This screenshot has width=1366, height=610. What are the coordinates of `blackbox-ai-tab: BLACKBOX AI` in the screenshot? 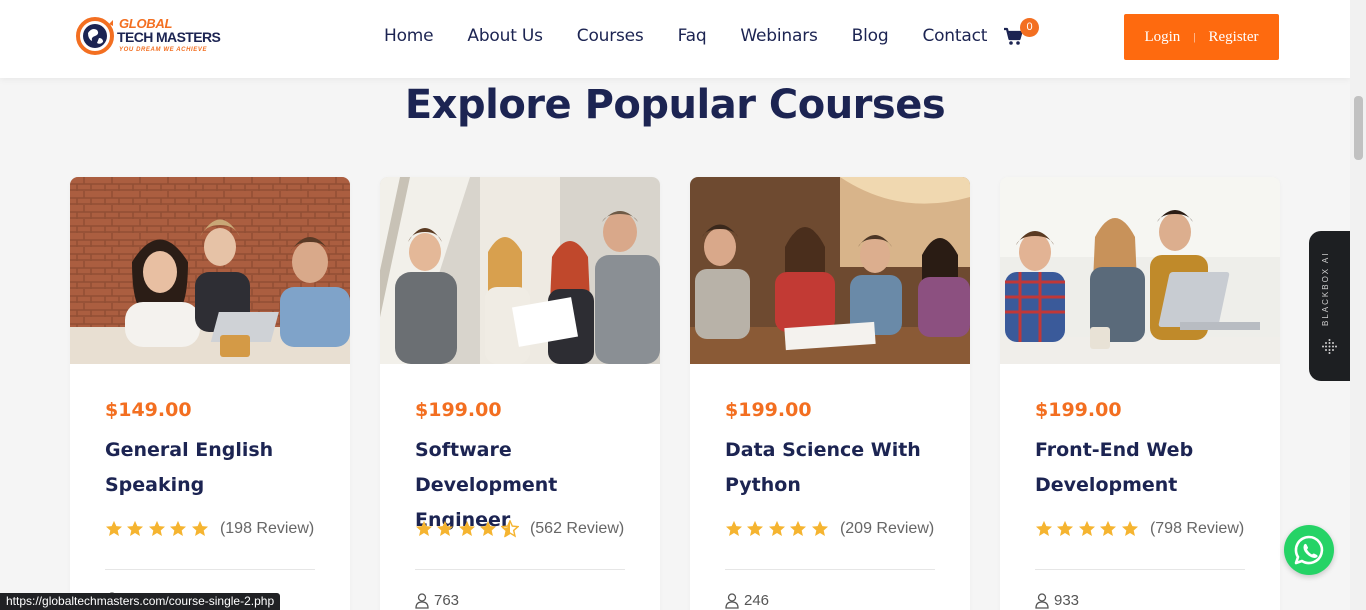 It's located at (1329, 306).